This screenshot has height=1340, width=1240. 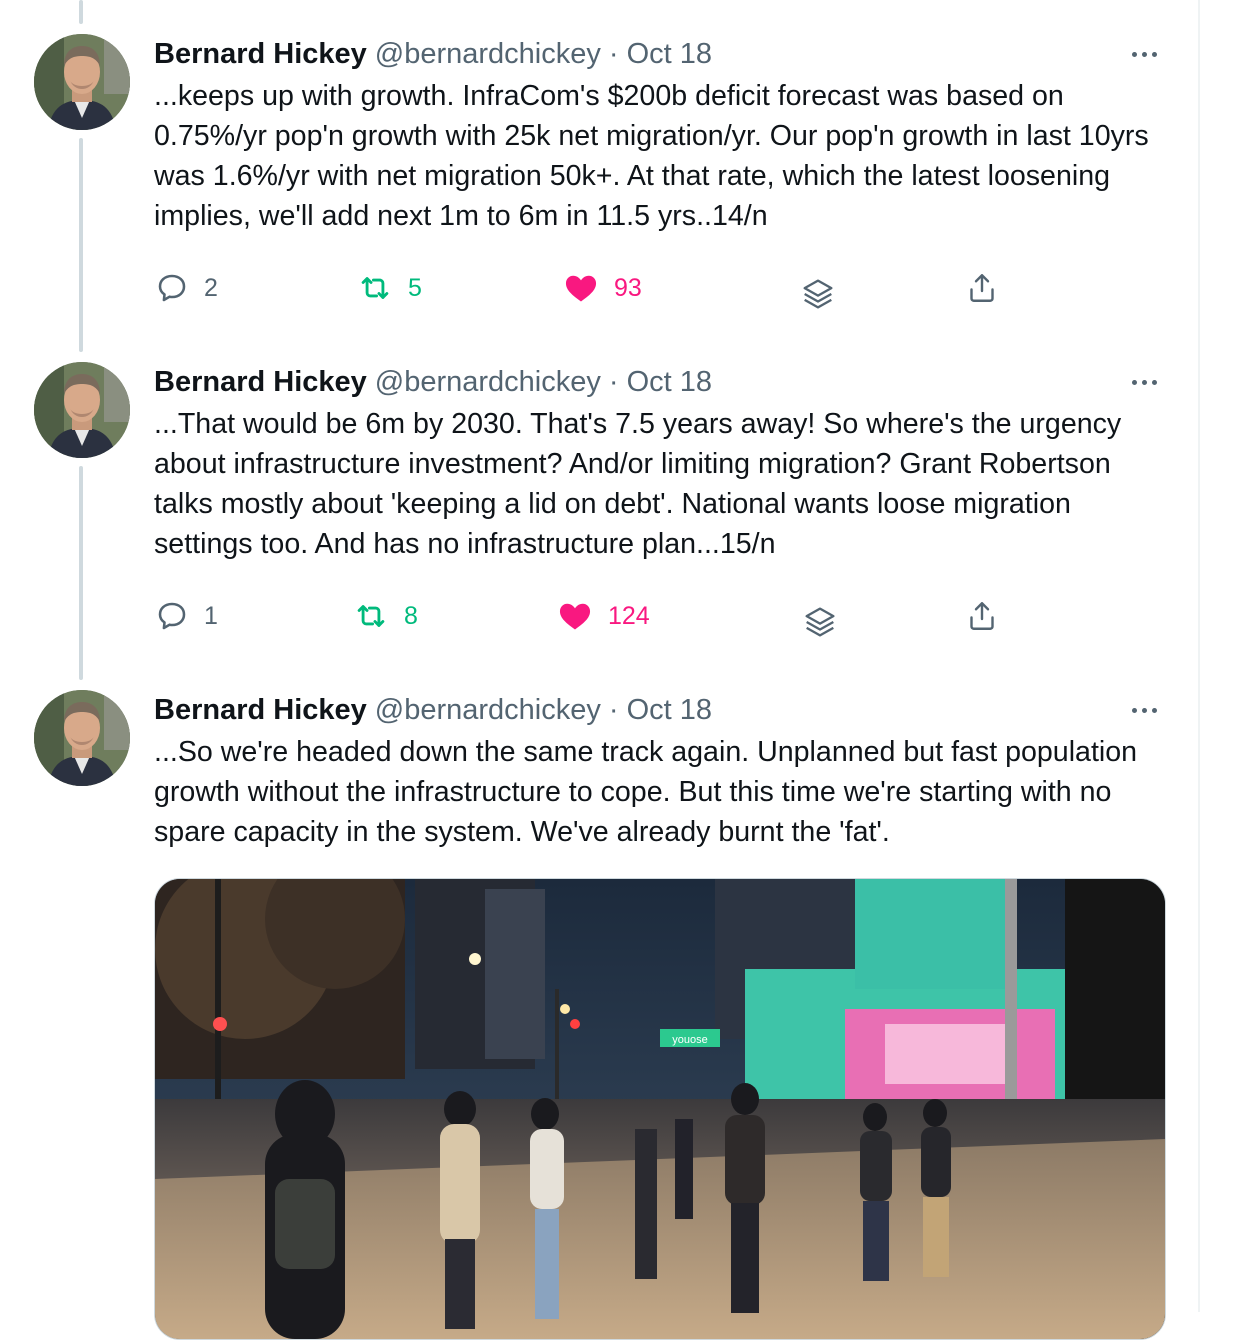 I want to click on thread-line, so click(x=81, y=12).